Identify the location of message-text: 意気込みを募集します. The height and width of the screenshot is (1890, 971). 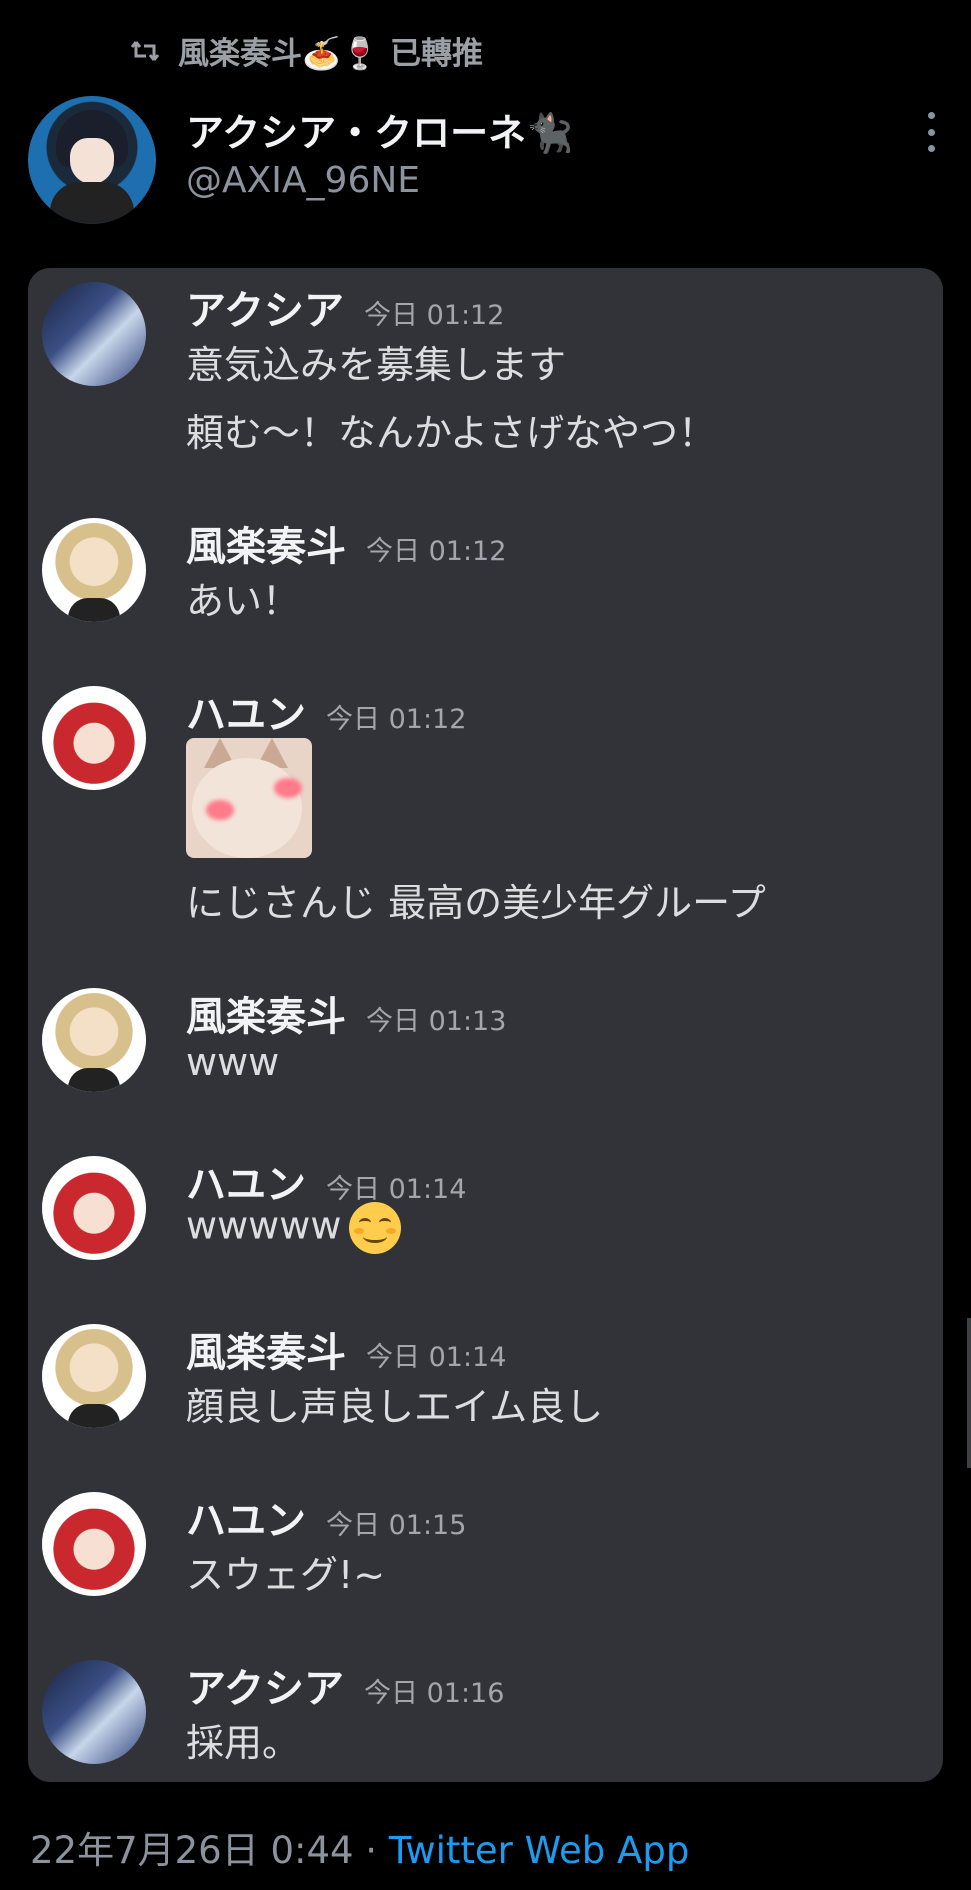
(376, 365).